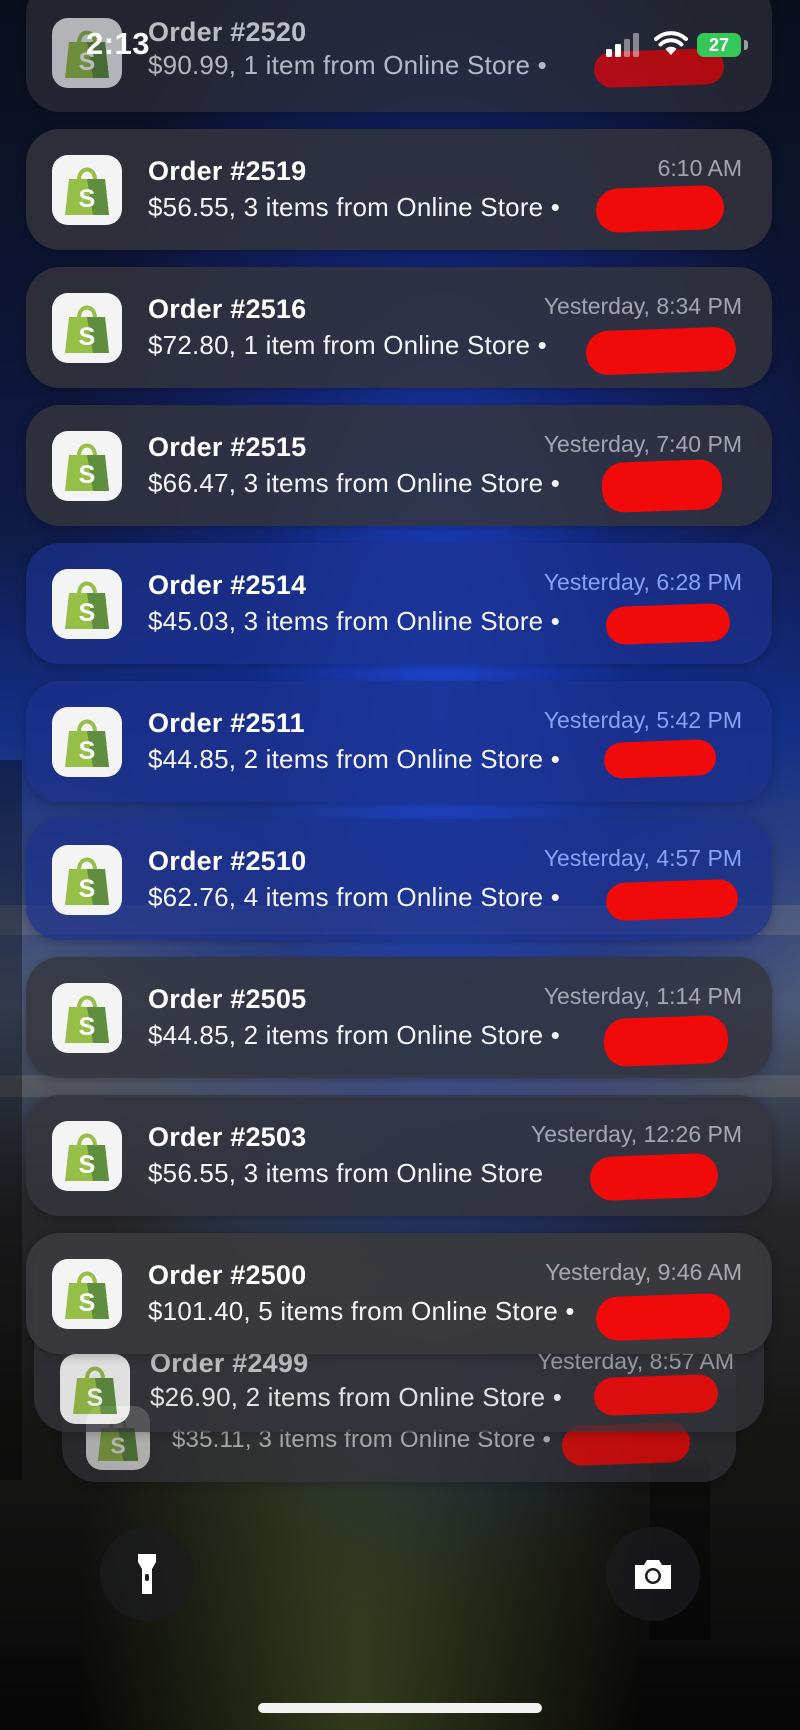 This screenshot has height=1730, width=800. I want to click on order-title: Order #2503, so click(227, 1137).